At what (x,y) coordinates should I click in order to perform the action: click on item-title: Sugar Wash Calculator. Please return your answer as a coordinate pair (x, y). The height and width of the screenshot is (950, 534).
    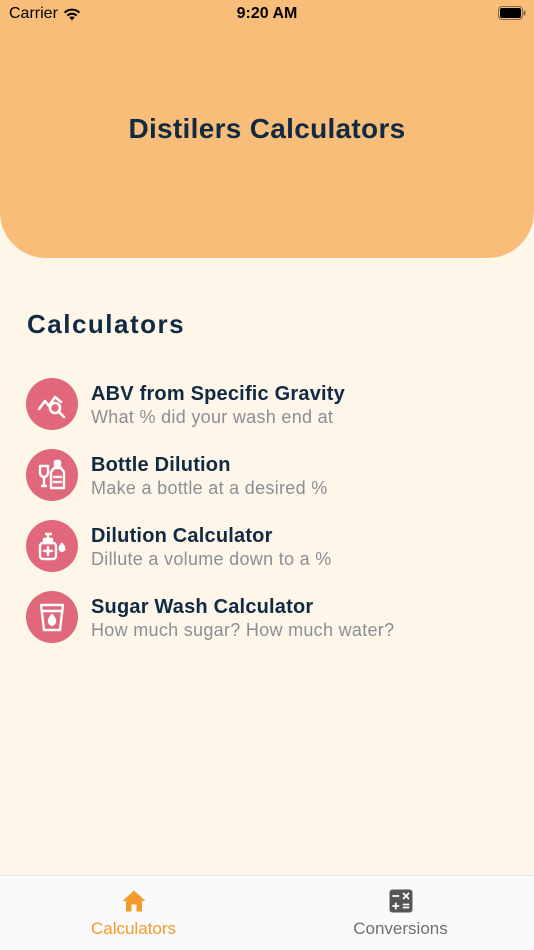
    Looking at the image, I should click on (202, 607).